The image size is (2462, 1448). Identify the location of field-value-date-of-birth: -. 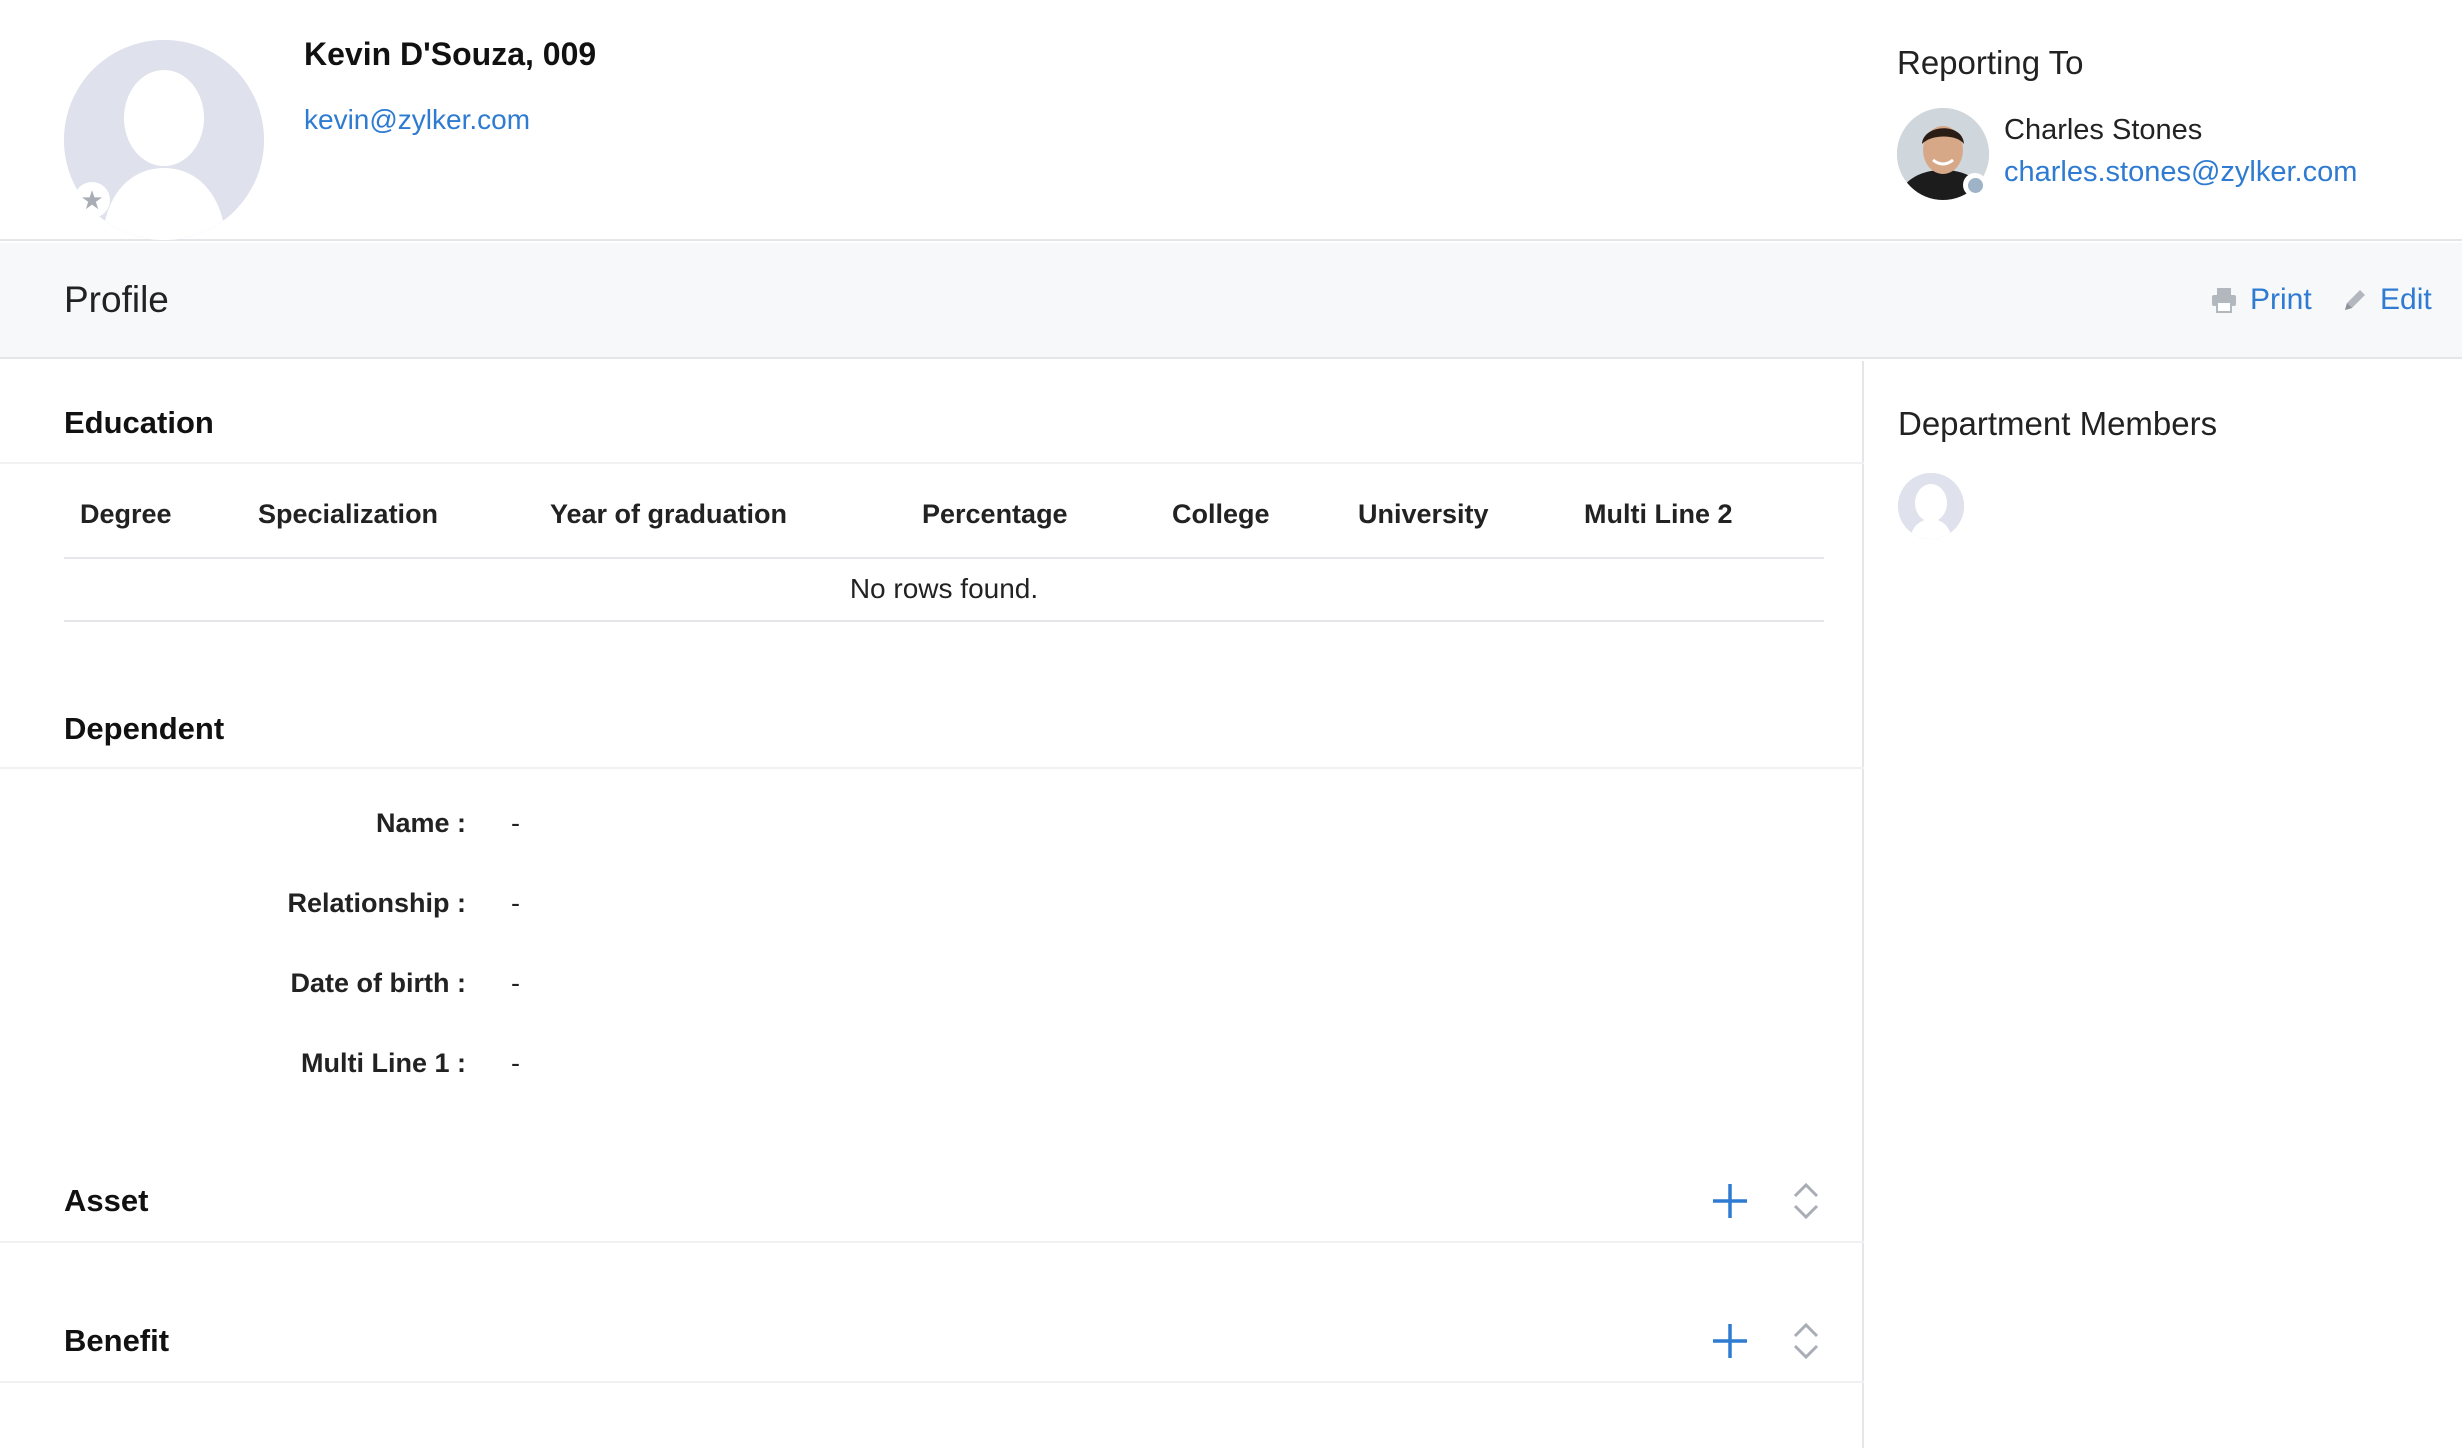
(515, 983).